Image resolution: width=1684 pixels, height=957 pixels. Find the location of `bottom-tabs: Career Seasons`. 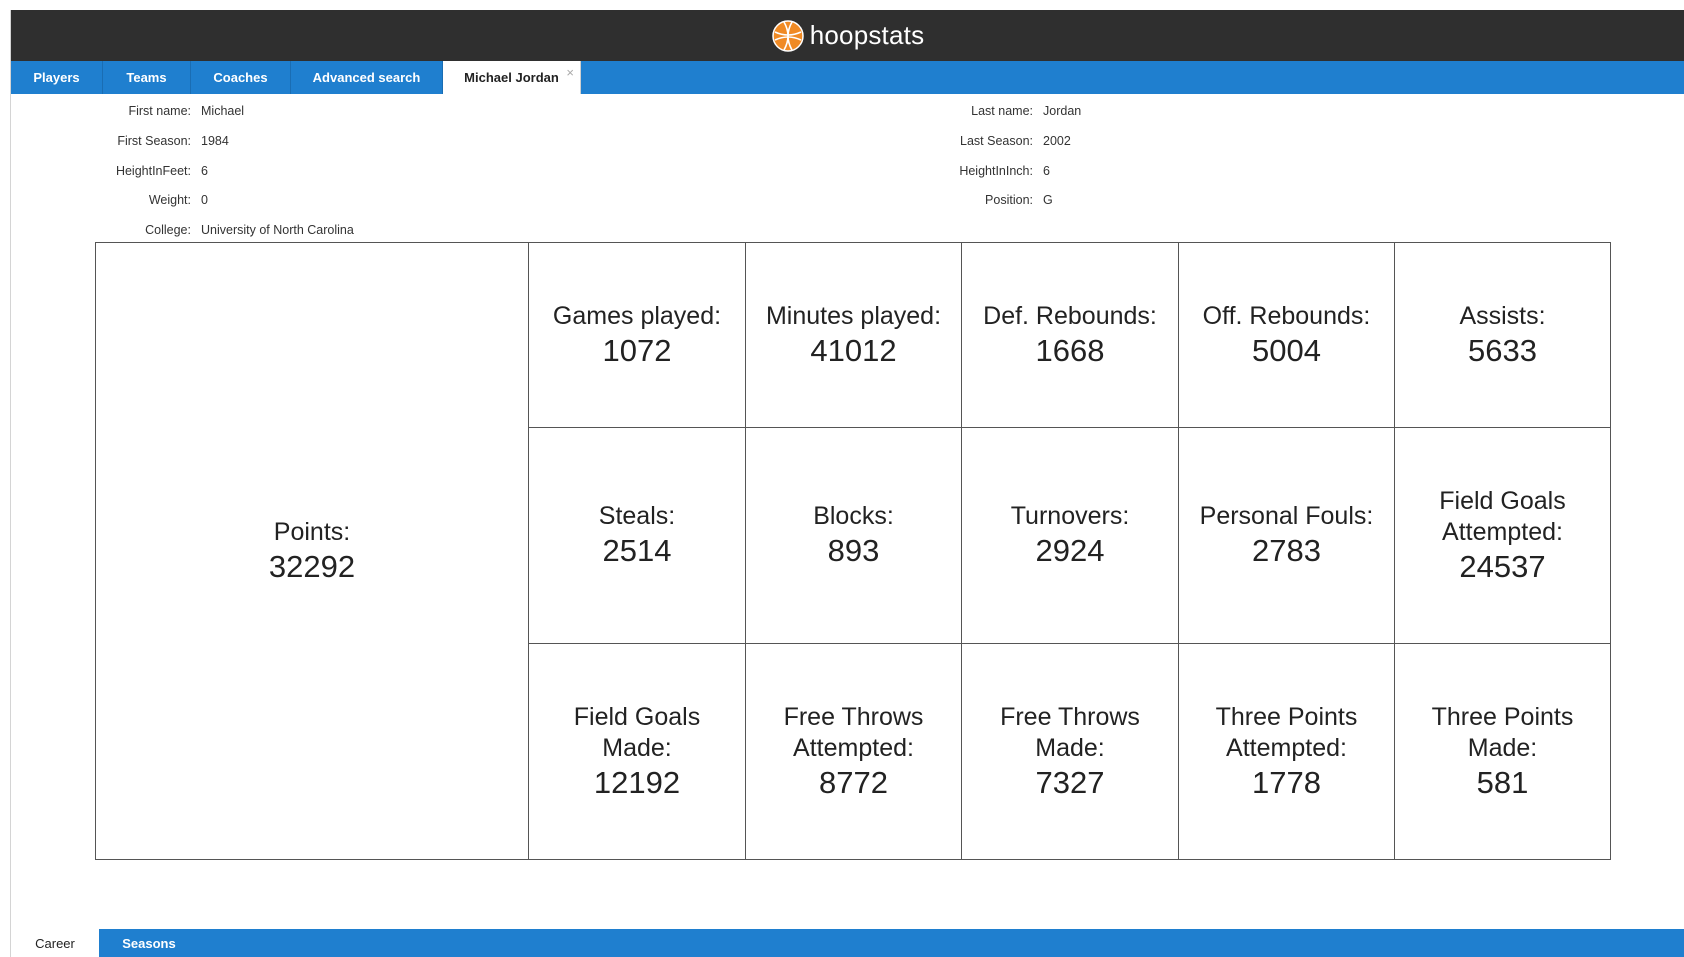

bottom-tabs: Career Seasons is located at coordinates (847, 943).